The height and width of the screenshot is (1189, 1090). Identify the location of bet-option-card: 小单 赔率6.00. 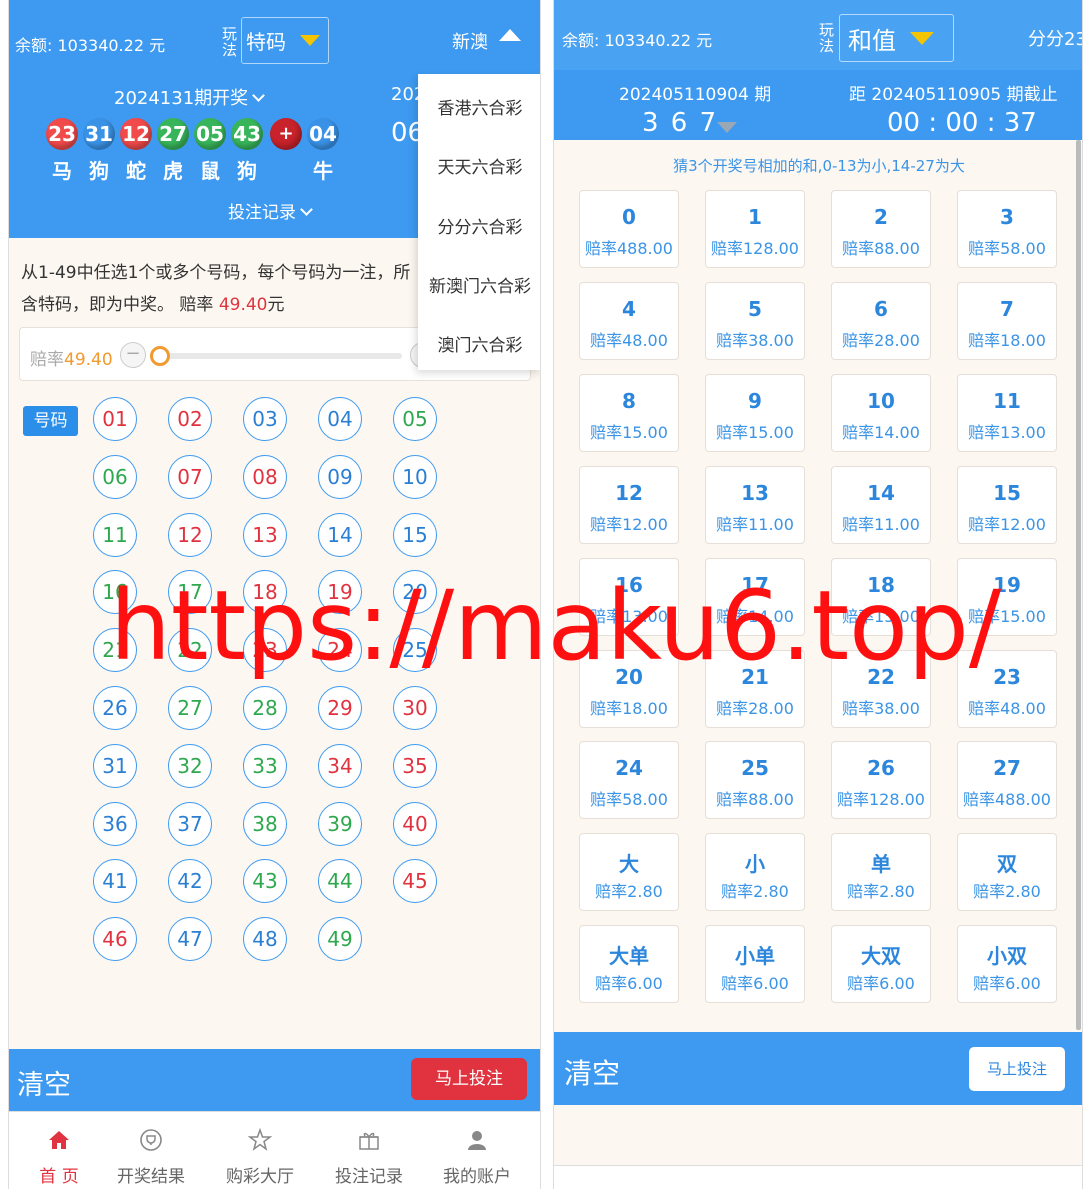
(755, 964).